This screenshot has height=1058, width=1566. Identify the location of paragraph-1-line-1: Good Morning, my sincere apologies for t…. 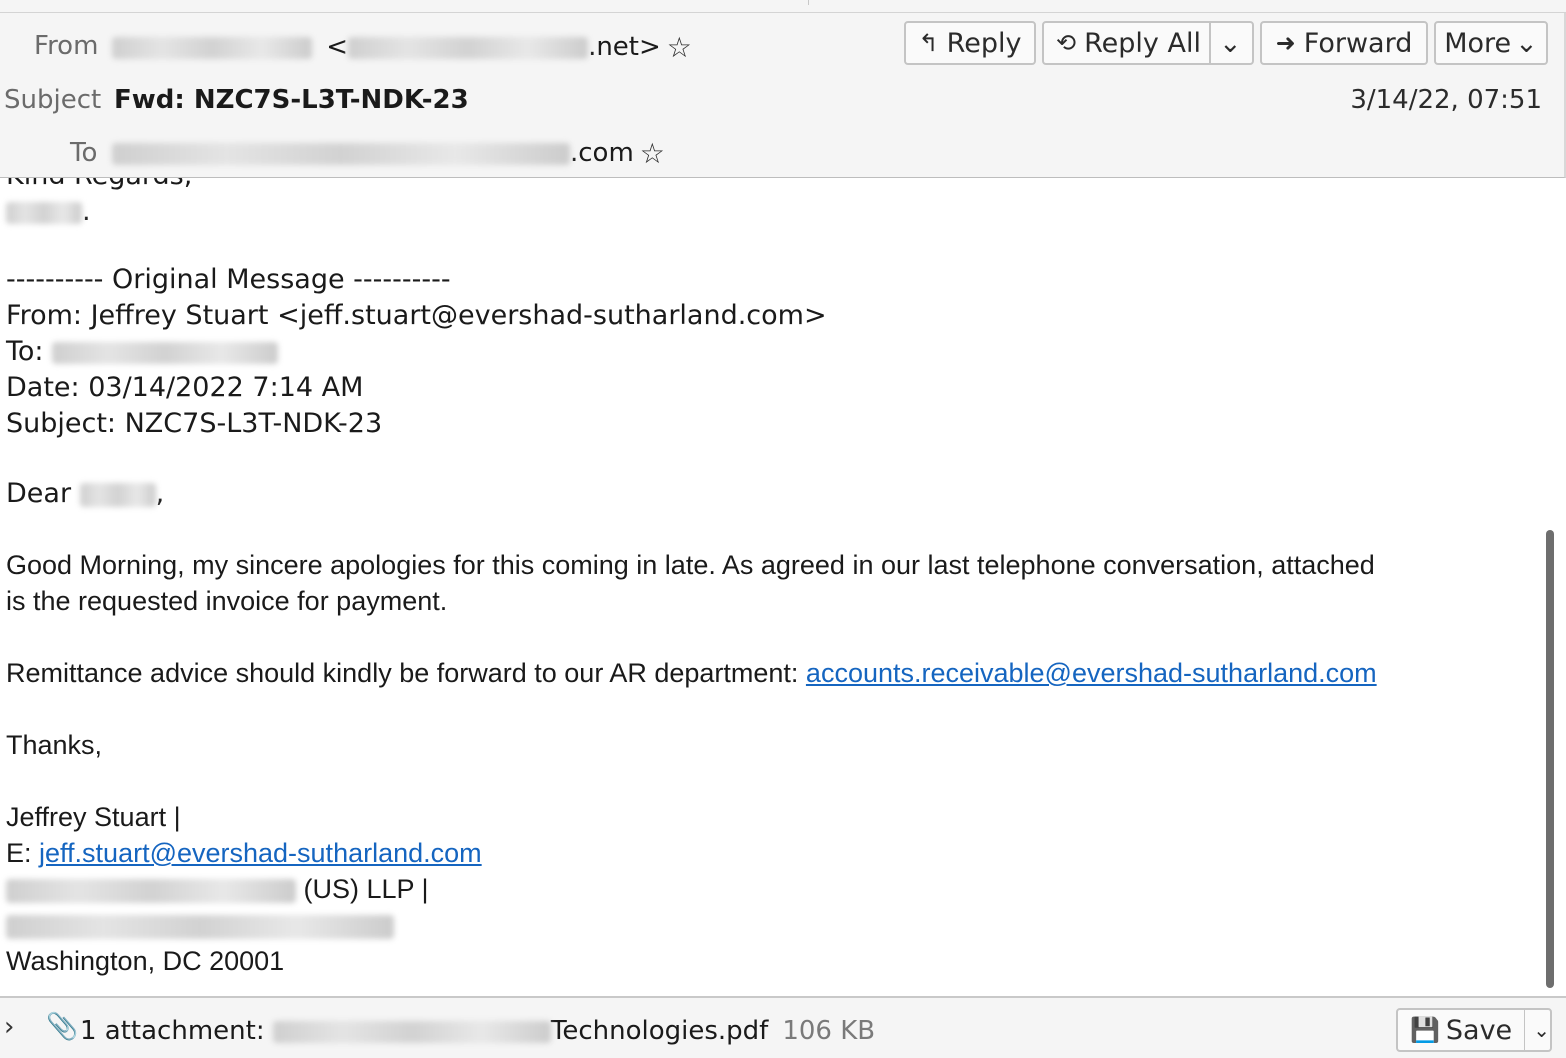
(690, 565).